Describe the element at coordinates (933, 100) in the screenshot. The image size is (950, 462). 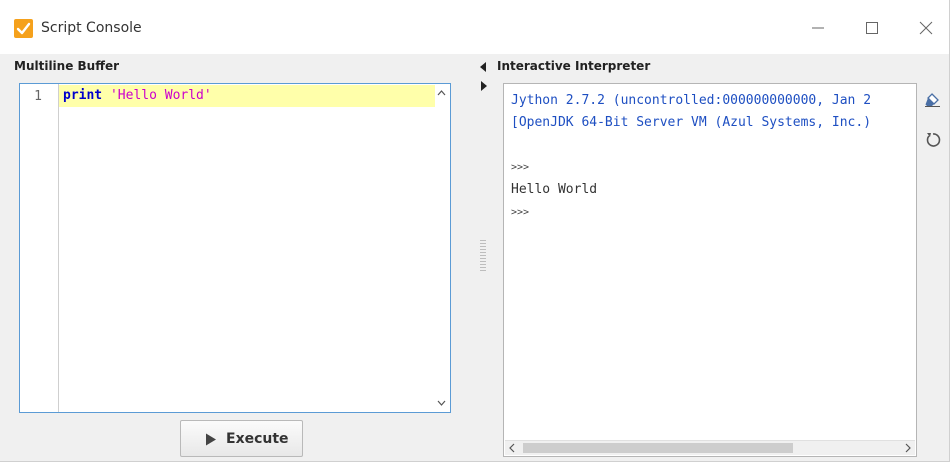
I see `eraser-icon` at that location.